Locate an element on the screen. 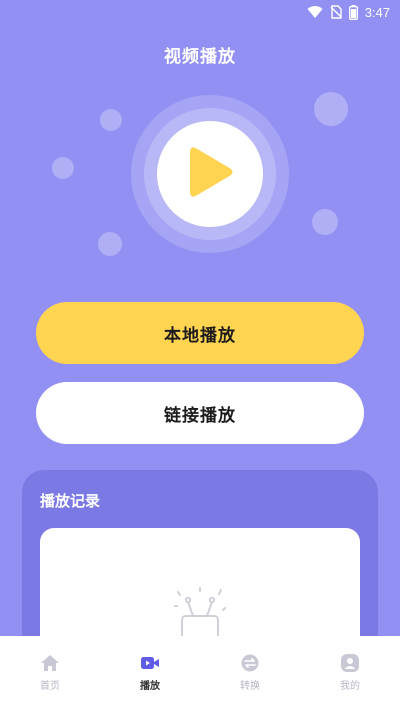 The image size is (400, 712). tab-play: 播放 is located at coordinates (150, 673).